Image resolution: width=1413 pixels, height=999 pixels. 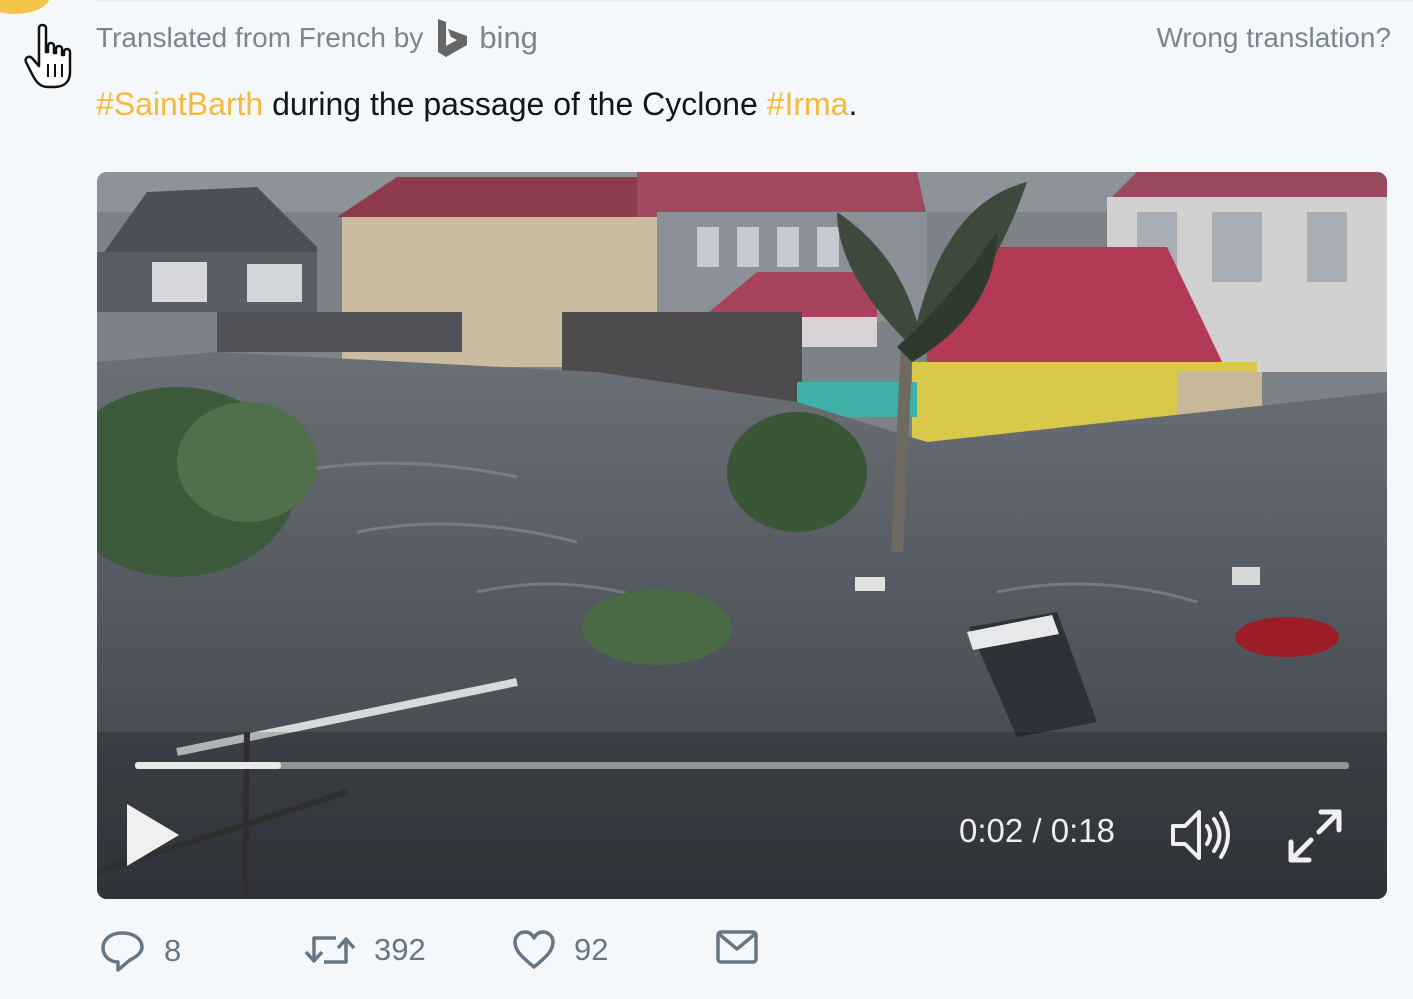 I want to click on translated-label: Translated from French by, so click(x=260, y=37).